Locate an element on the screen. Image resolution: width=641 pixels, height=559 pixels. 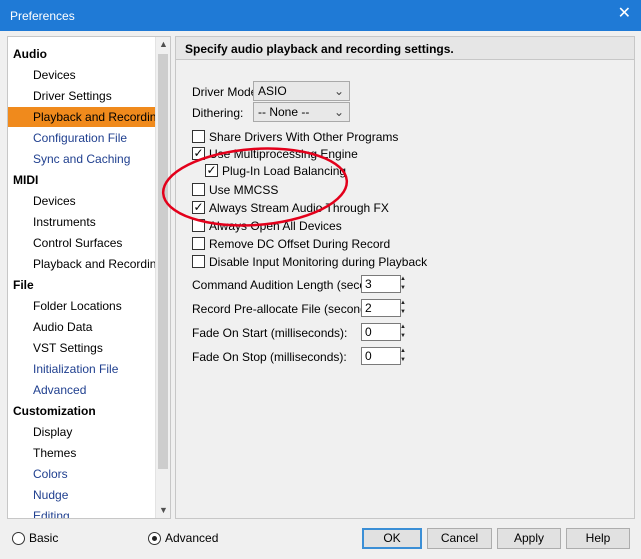
record-preallocate-label: Record Pre-allocate File (seconds): is located at coordinates (286, 309).